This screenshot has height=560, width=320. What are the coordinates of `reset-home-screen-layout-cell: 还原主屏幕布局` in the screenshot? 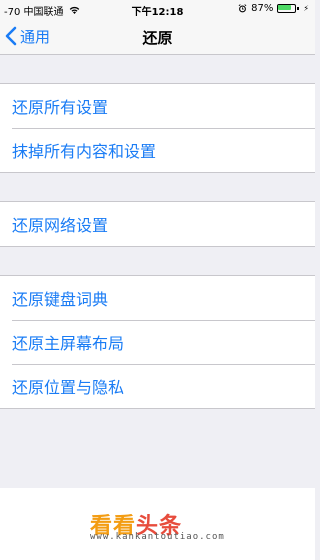 It's located at (157, 342).